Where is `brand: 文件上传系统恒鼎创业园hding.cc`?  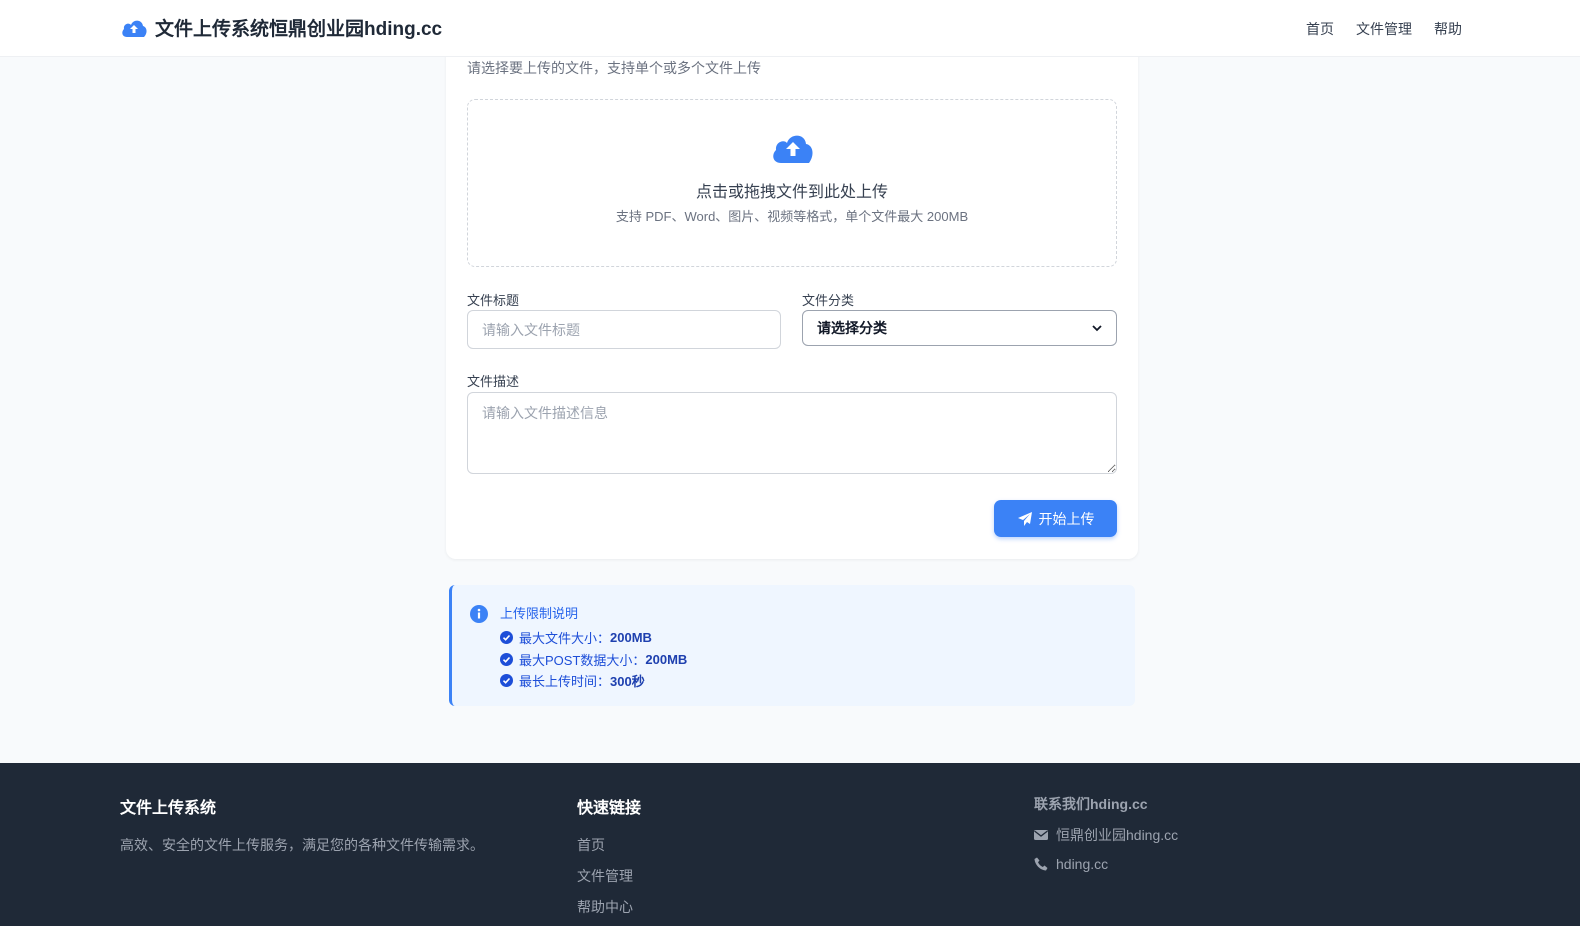
brand: 文件上传系统恒鼎创业园hding.cc is located at coordinates (281, 27).